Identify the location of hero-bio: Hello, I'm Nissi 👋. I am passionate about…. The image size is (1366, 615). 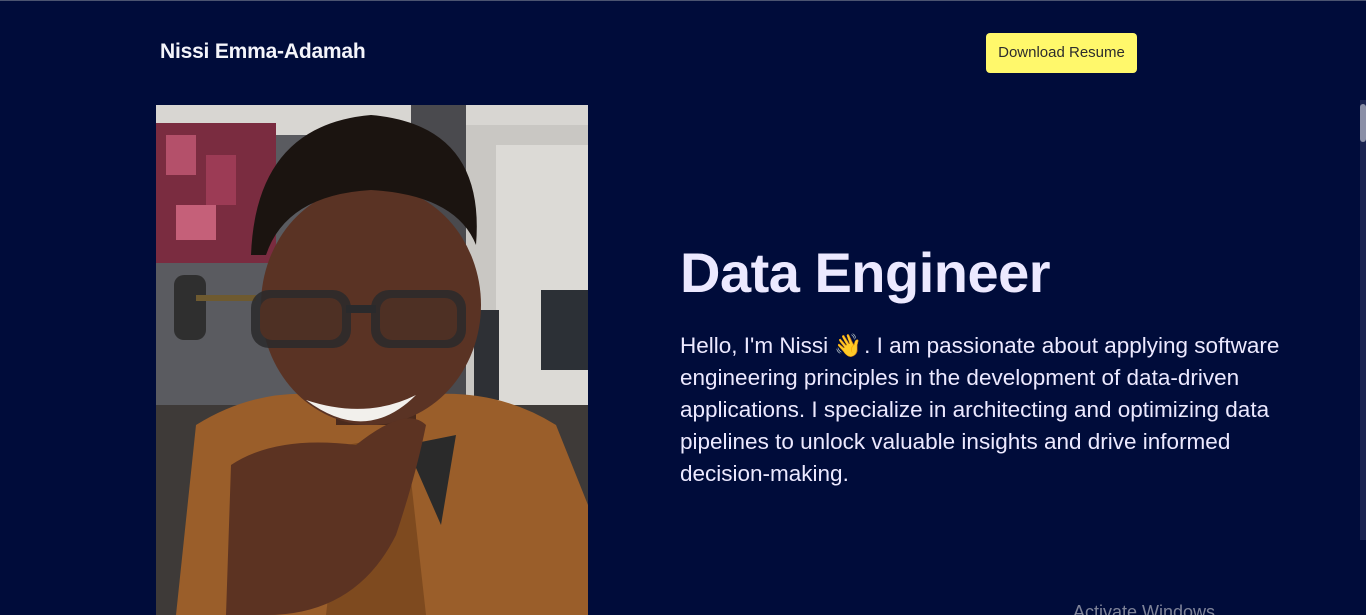
(990, 410).